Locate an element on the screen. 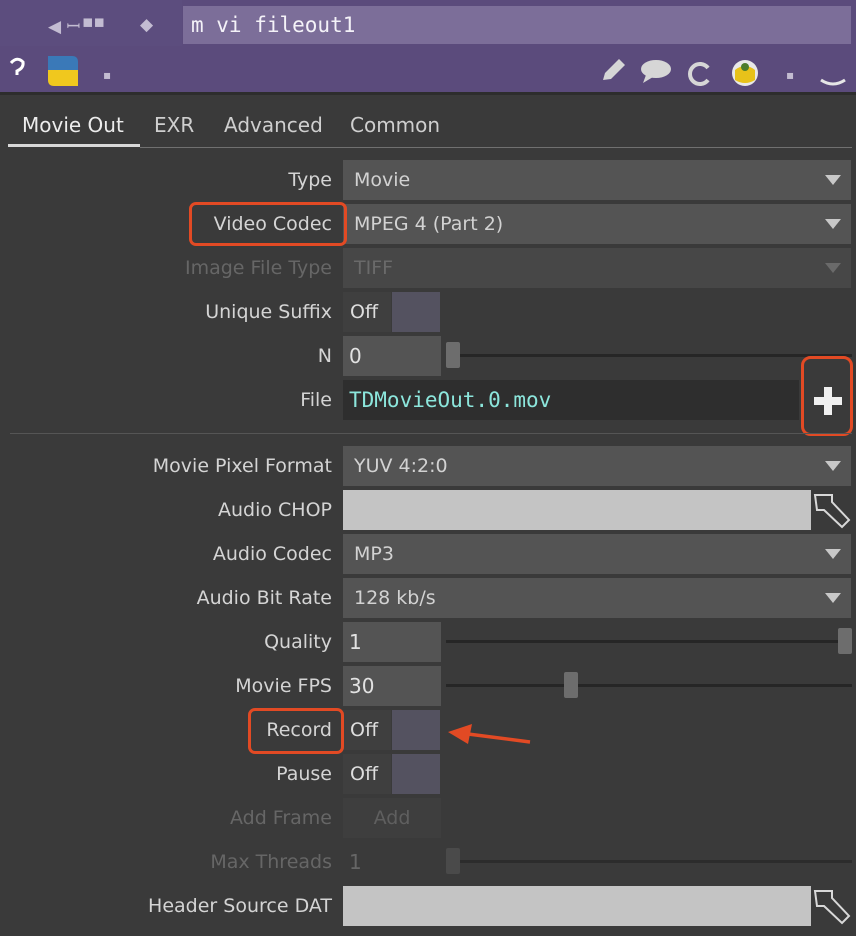 This screenshot has height=936, width=856. node-name-field: m vi fileout1 is located at coordinates (517, 25).